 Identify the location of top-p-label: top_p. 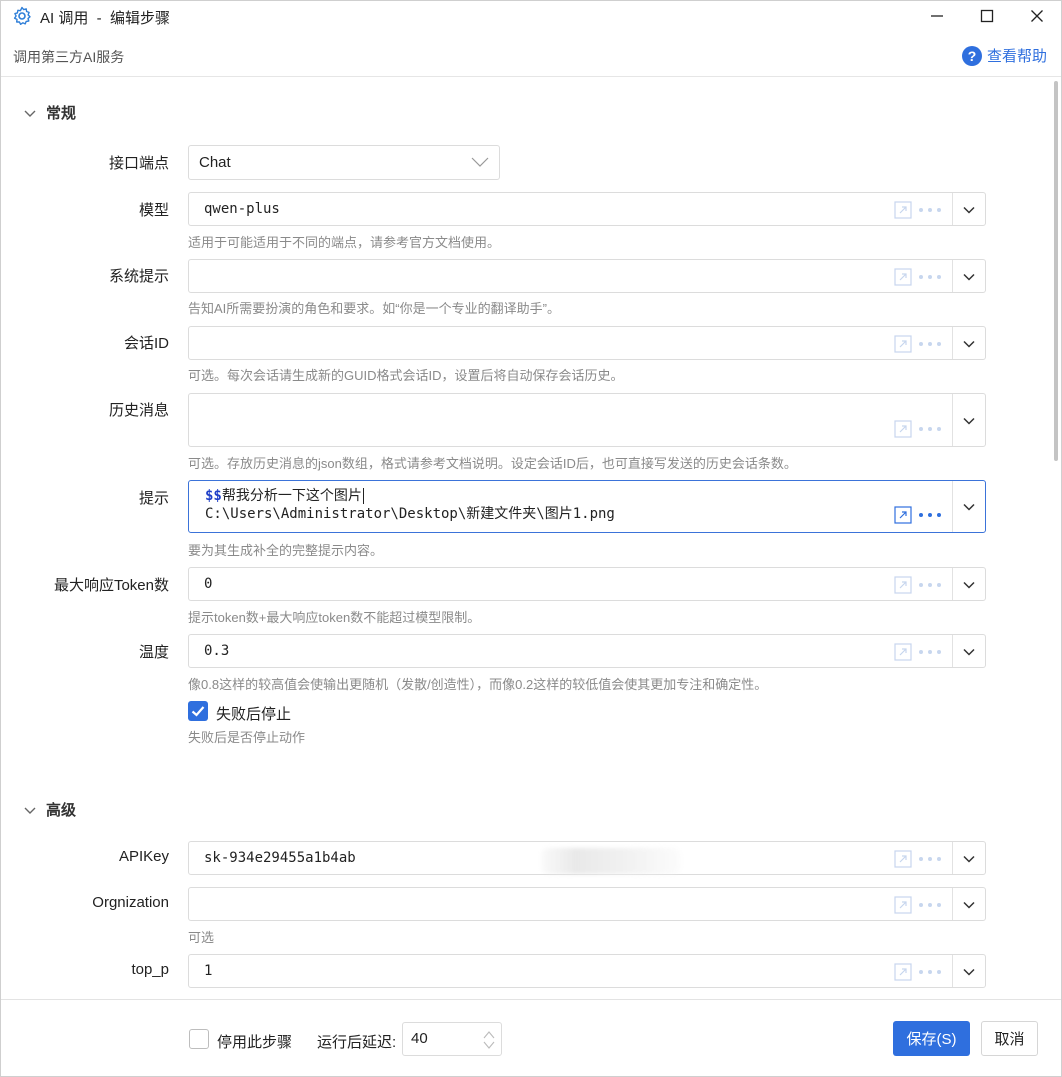
(150, 969).